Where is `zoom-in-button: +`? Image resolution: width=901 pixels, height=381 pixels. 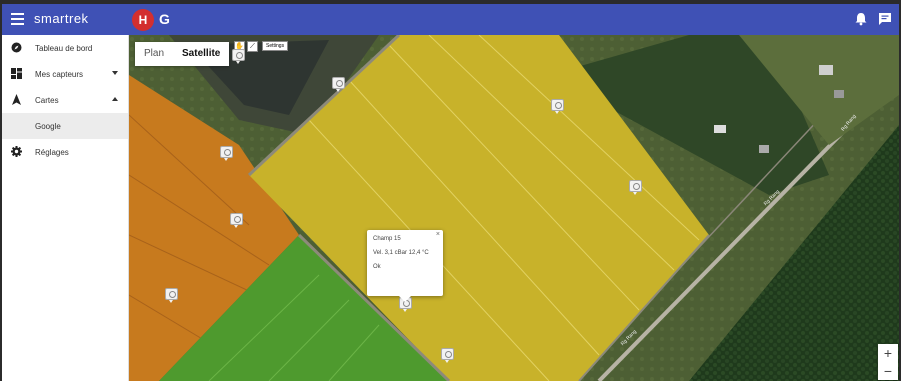 zoom-in-button: + is located at coordinates (888, 353).